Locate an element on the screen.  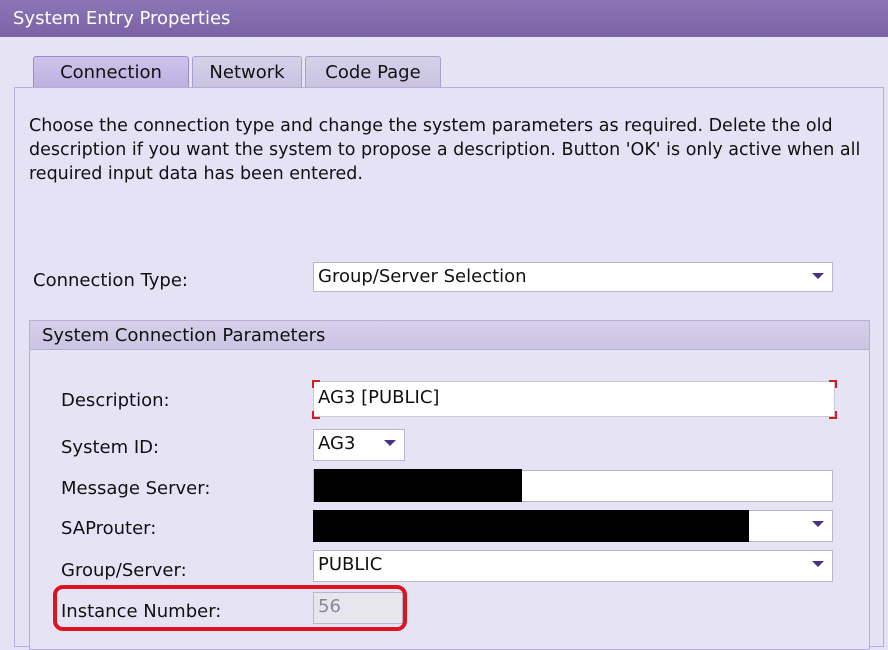
group-server-value: PUBLIC is located at coordinates (350, 564).